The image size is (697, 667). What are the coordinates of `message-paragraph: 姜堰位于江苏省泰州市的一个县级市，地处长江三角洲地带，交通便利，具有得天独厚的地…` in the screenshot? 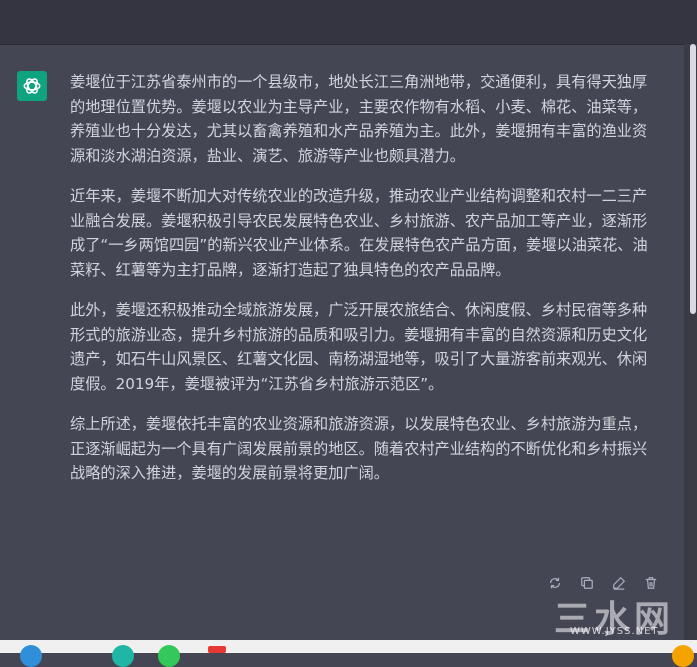 It's located at (359, 119).